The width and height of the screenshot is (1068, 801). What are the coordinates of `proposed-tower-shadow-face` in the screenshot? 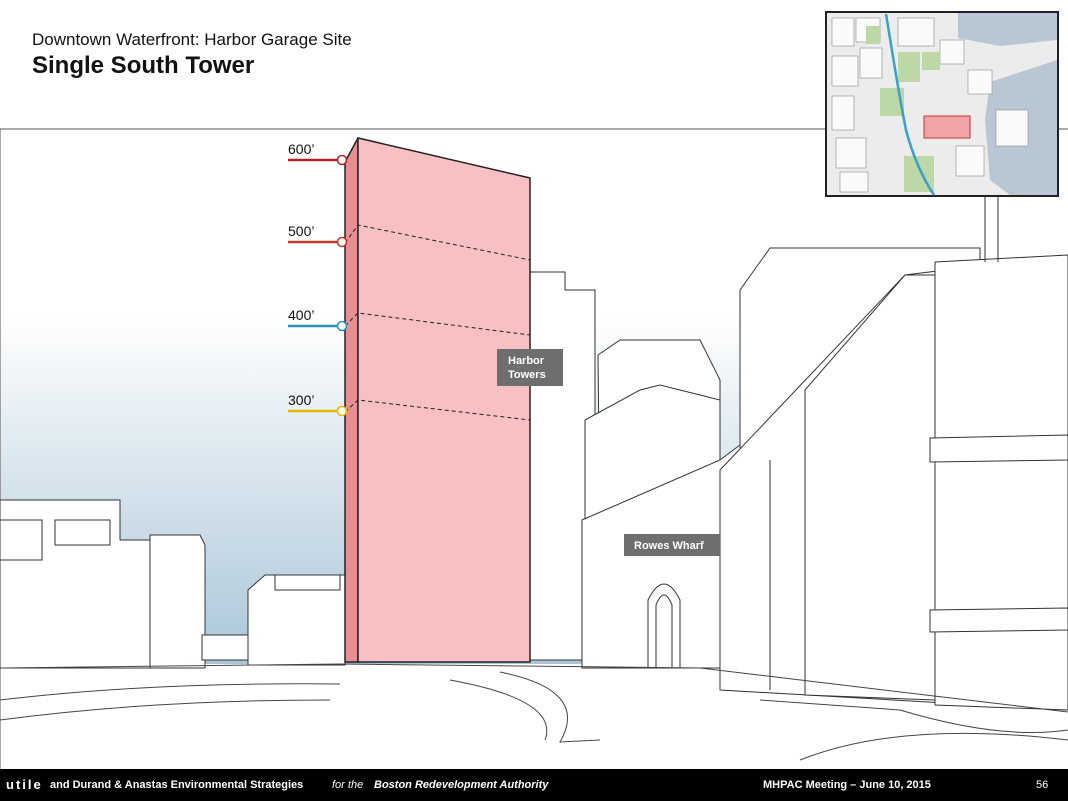 It's located at (351, 400).